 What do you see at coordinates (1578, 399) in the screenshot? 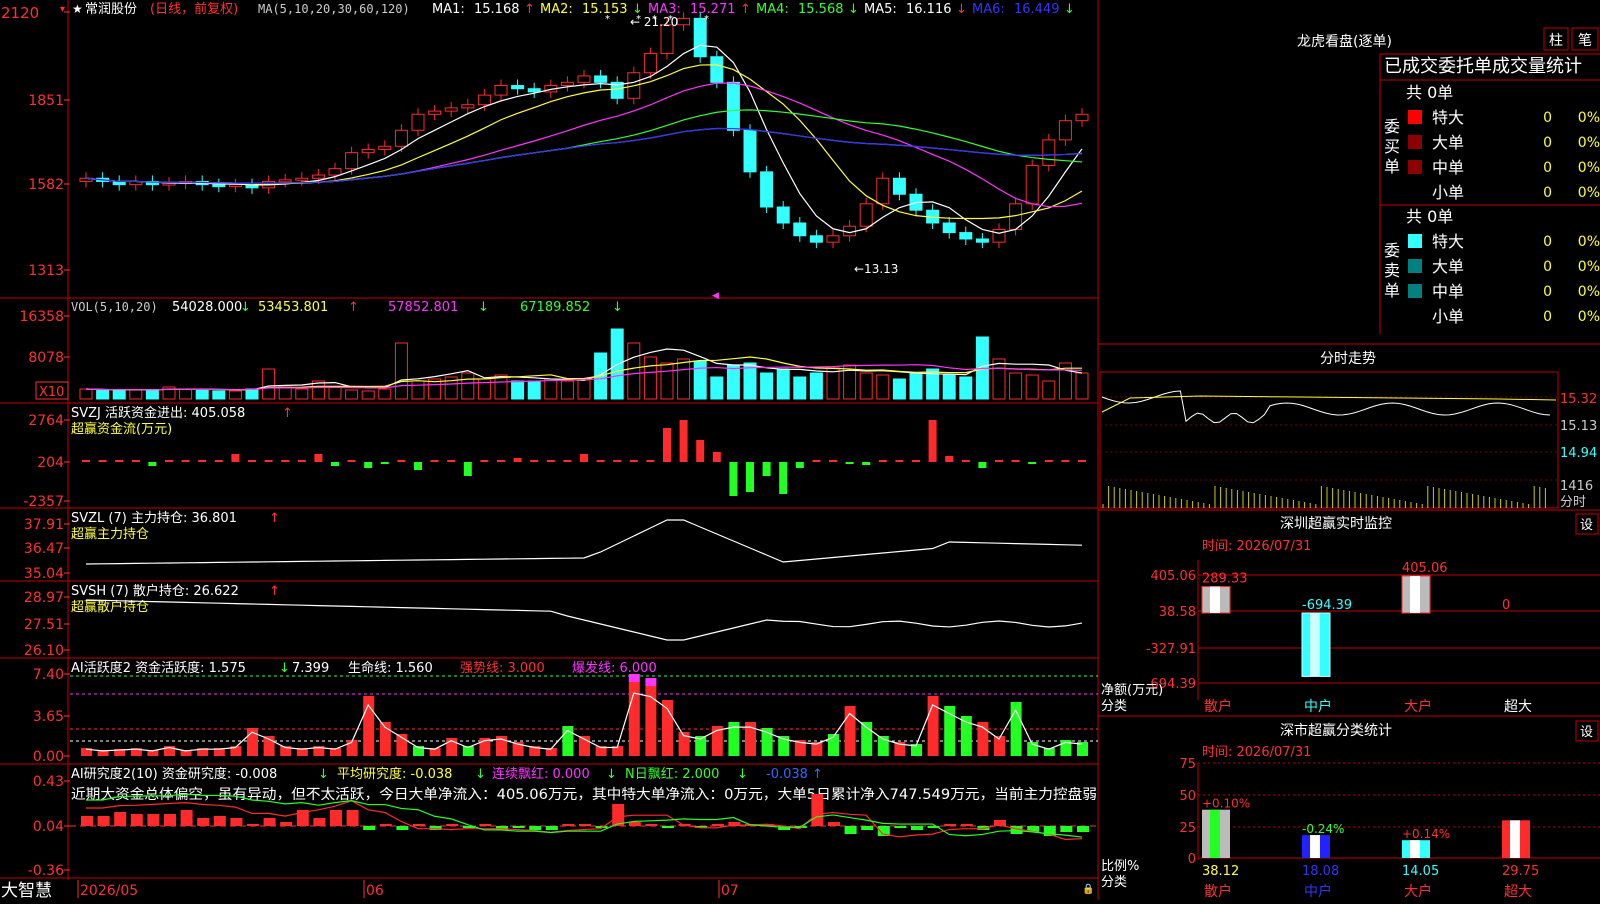
I see `intraday-price: 15.32` at bounding box center [1578, 399].